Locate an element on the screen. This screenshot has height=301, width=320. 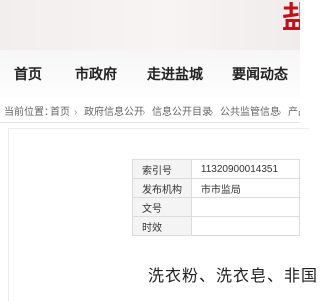
document-title: 洗衣粉、洗衣皂、非国 is located at coordinates (233, 275).